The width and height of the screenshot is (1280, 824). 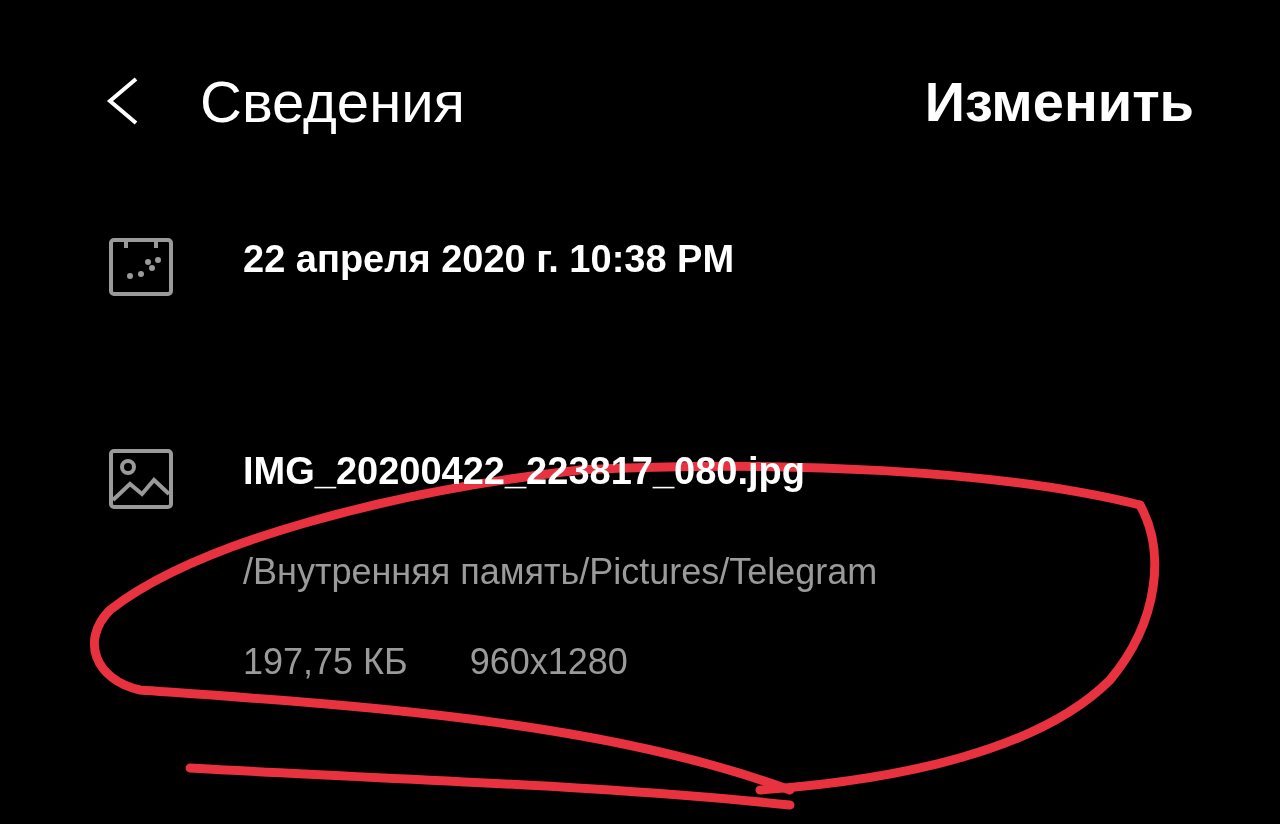 What do you see at coordinates (489, 259) in the screenshot?
I see `date-time: 22 апреля 2020 г. 10:38 PM` at bounding box center [489, 259].